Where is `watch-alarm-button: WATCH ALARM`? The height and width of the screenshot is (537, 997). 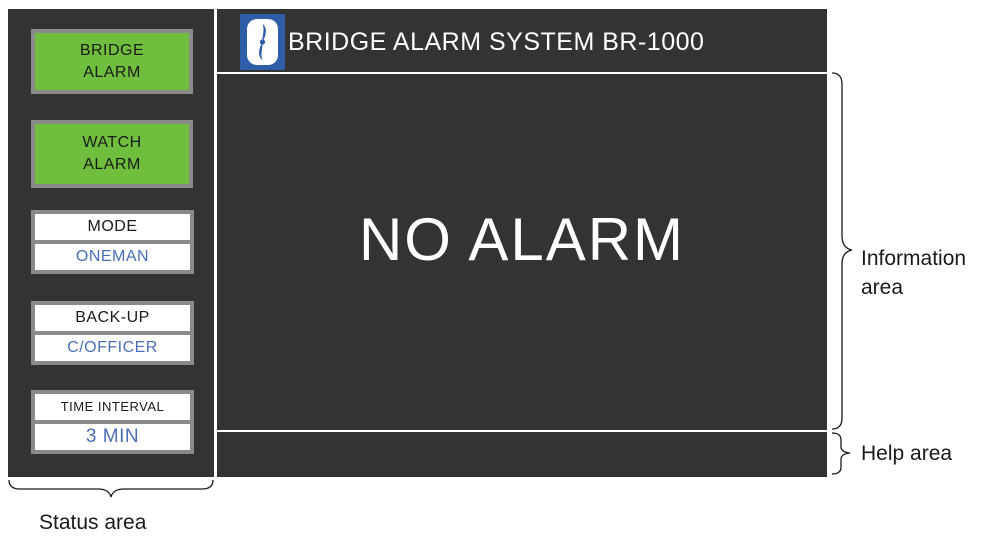 watch-alarm-button: WATCH ALARM is located at coordinates (112, 154).